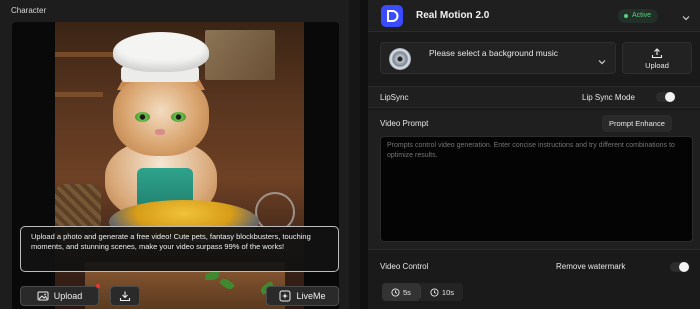  What do you see at coordinates (453, 15) in the screenshot?
I see `model-name: Real Motion 2.0` at bounding box center [453, 15].